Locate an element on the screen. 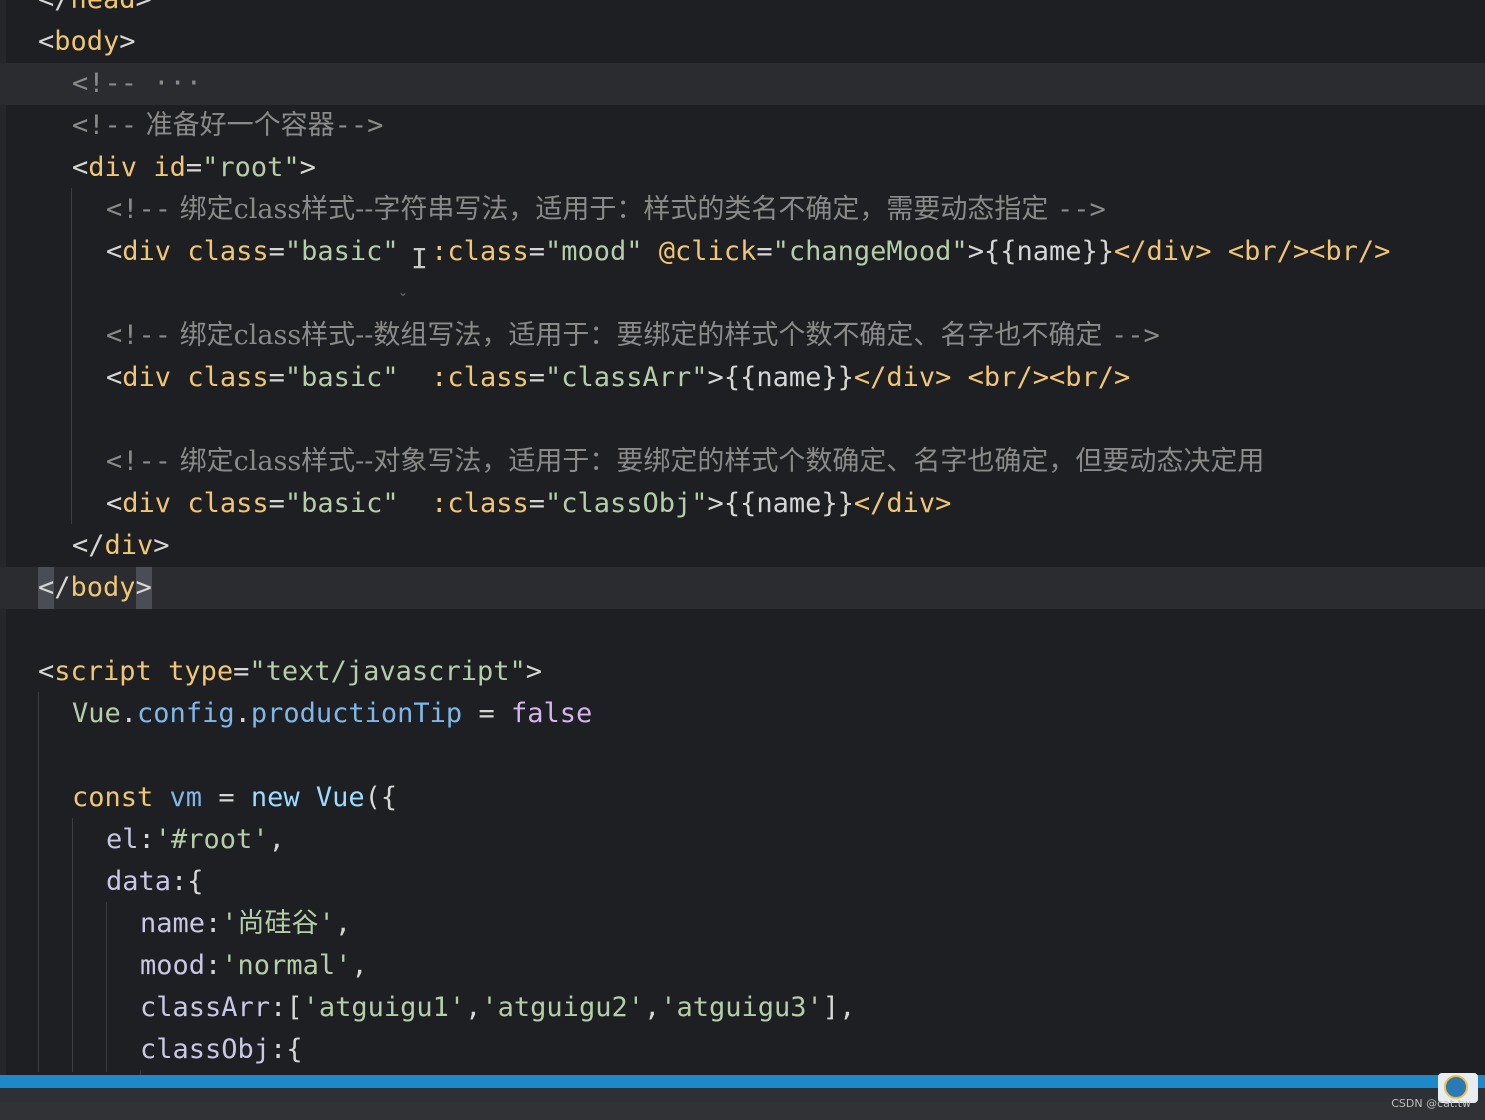 Image resolution: width=1485 pixels, height=1120 pixels. token: . is located at coordinates (242, 713).